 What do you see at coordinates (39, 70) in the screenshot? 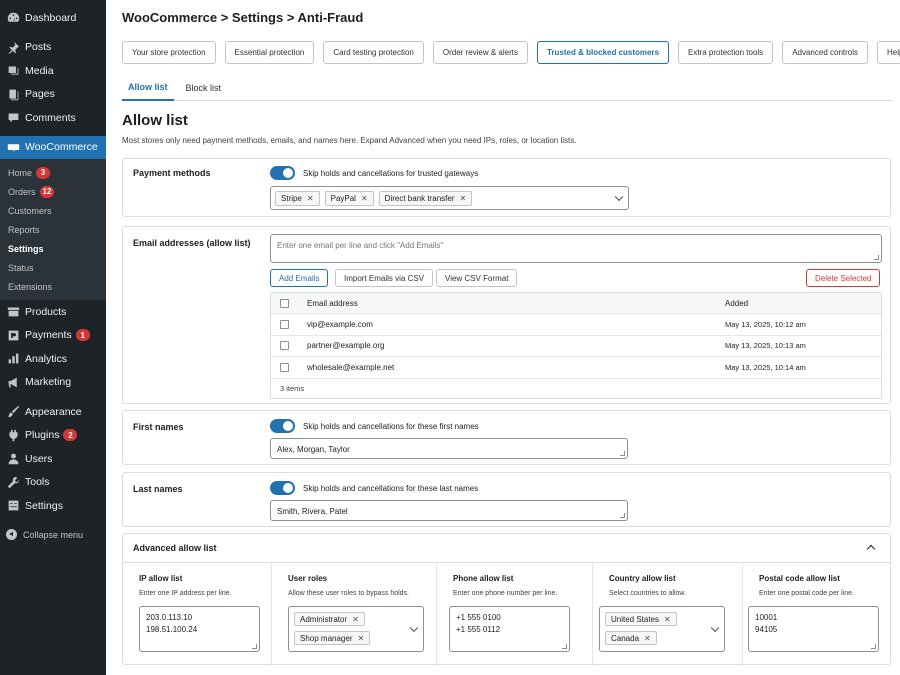
I see `sidebar-item-label: Media` at bounding box center [39, 70].